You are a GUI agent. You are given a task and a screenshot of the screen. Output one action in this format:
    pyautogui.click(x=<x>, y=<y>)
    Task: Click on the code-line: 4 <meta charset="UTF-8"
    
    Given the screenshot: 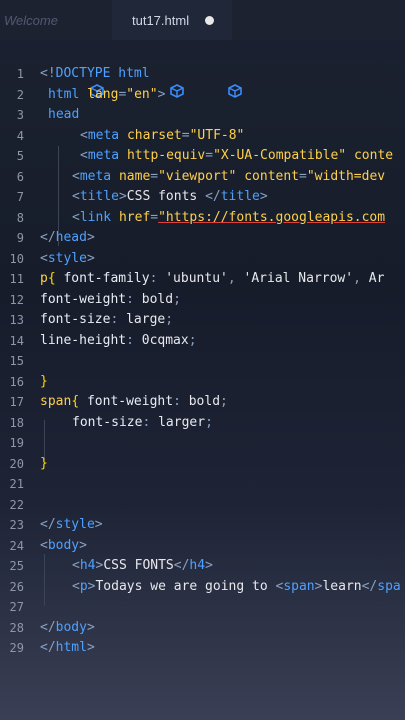 What is the action you would take?
    pyautogui.click(x=202, y=136)
    